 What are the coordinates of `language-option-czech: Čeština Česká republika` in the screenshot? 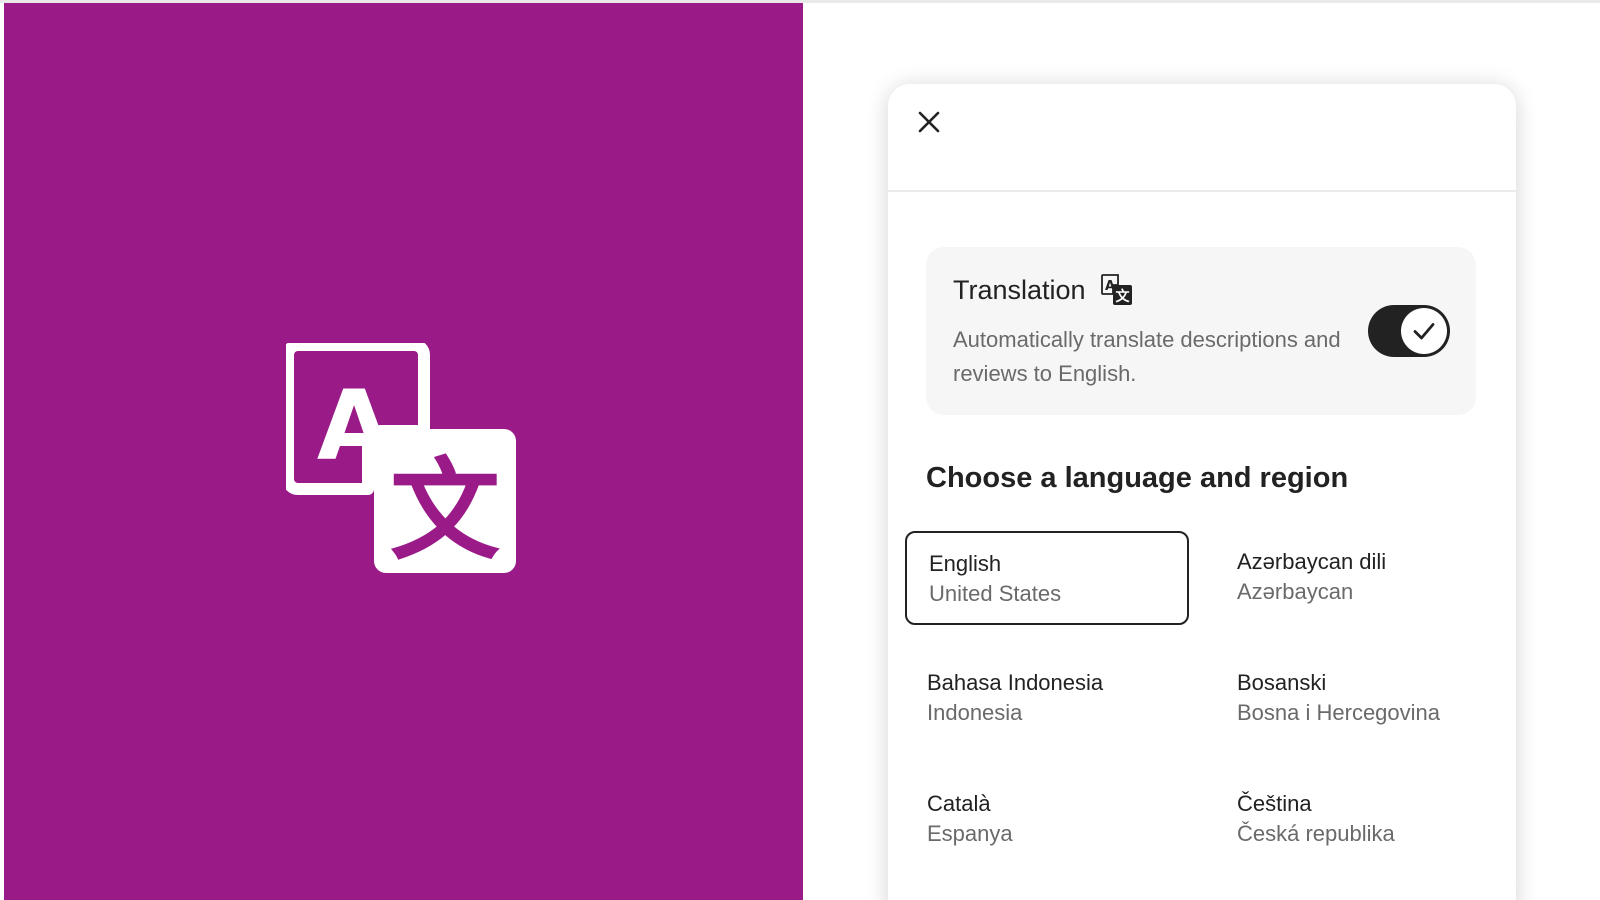 It's located at (1357, 820).